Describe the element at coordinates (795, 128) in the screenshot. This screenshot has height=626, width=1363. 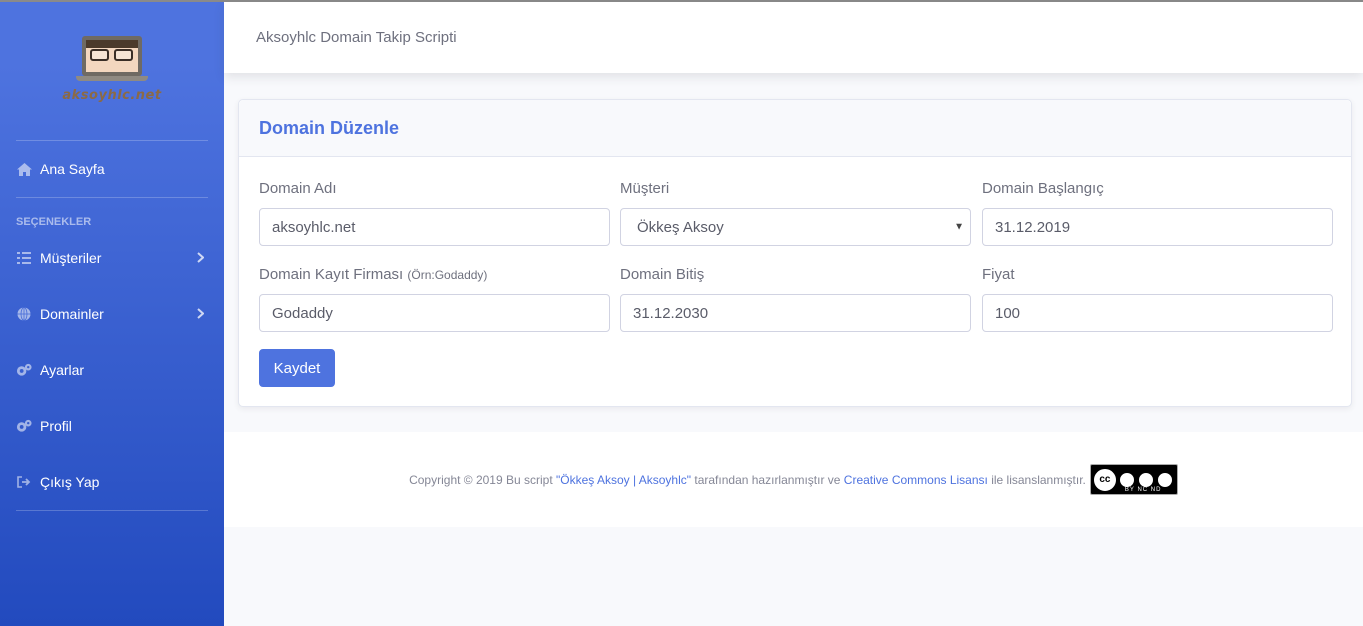
I see `card-header: Domain Düzenle` at that location.